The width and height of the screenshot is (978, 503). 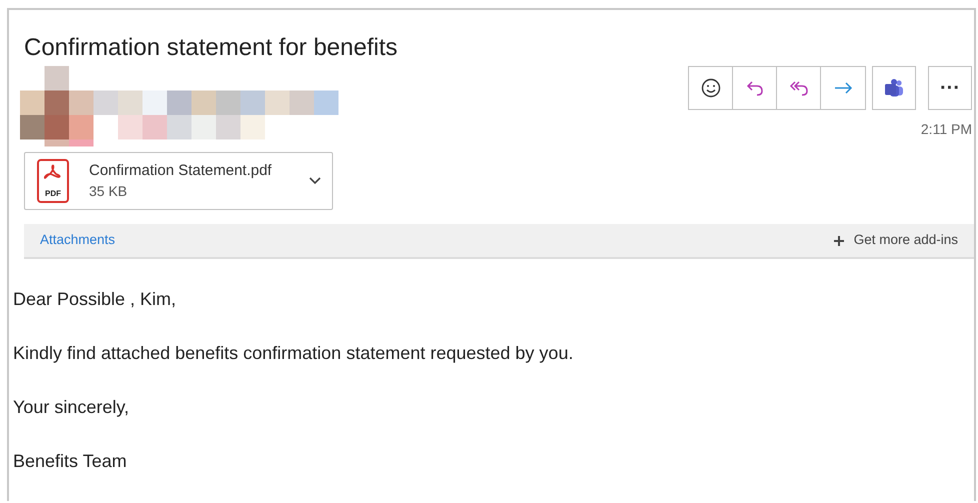 I want to click on attachment-card: PDF Confirmation Statement.pdf 35 KB, so click(x=178, y=181).